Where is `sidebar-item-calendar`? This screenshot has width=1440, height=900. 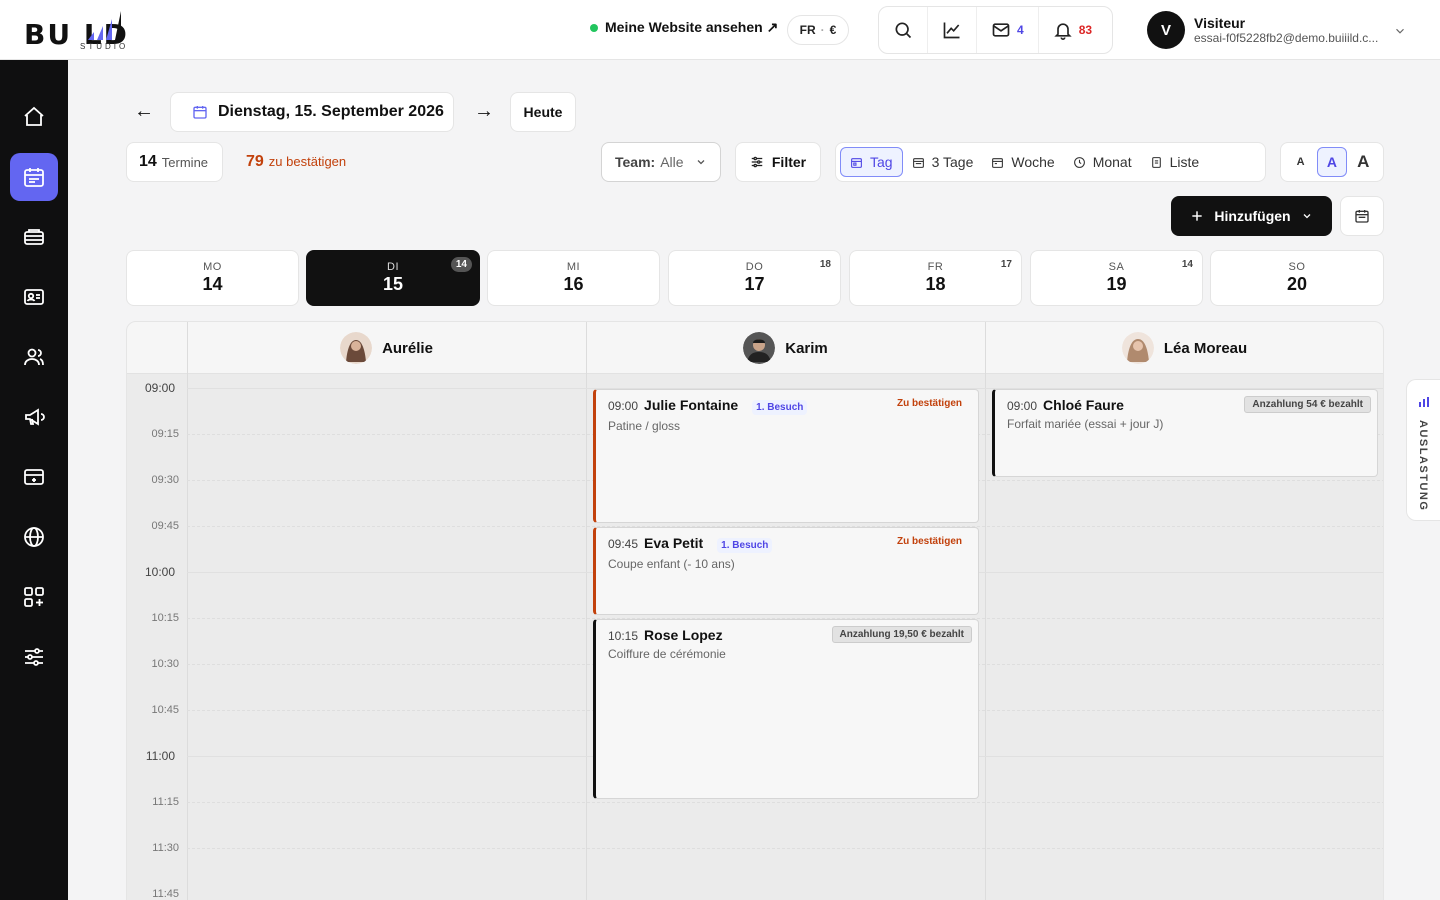 sidebar-item-calendar is located at coordinates (34, 177).